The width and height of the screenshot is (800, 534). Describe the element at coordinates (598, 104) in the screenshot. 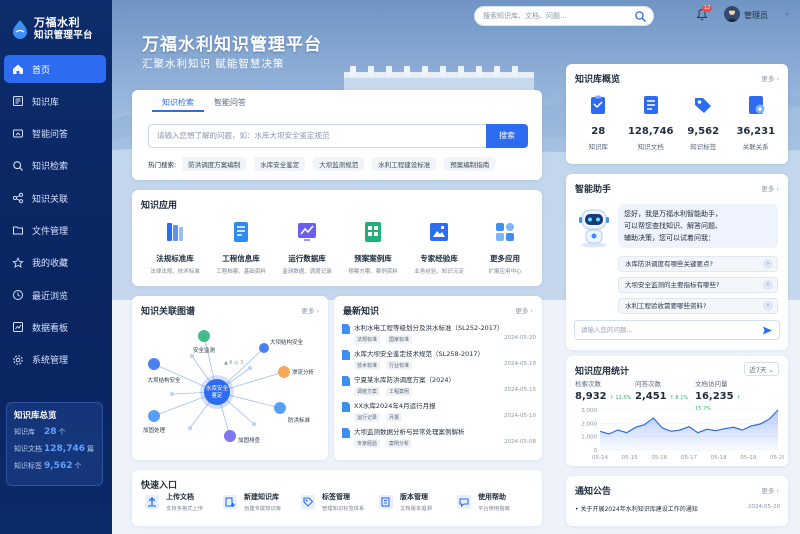

I see `clipboard-icon` at that location.